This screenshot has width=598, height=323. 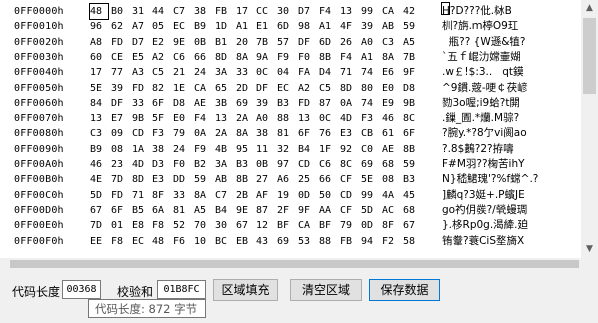 I want to click on ascii-text: H?D???仳.栤B, so click(x=477, y=11).